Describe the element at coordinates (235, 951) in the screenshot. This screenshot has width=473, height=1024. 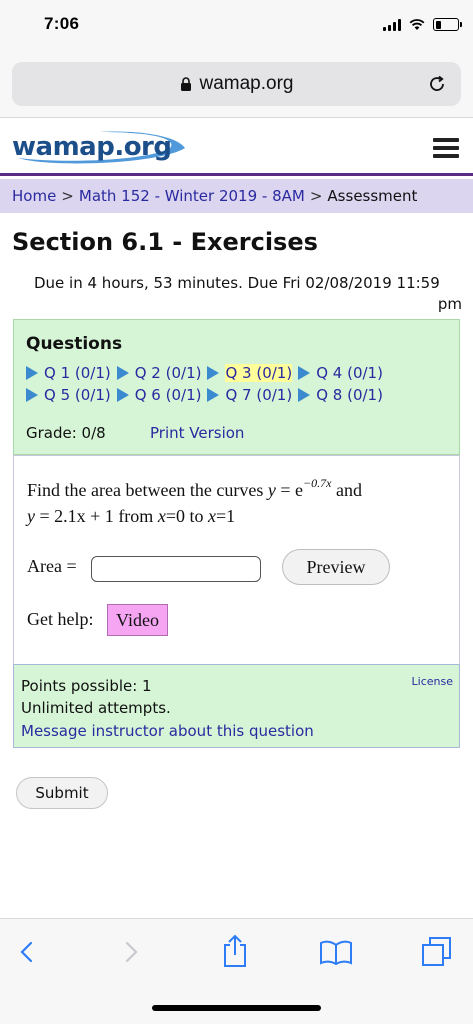
I see `share-icon` at that location.